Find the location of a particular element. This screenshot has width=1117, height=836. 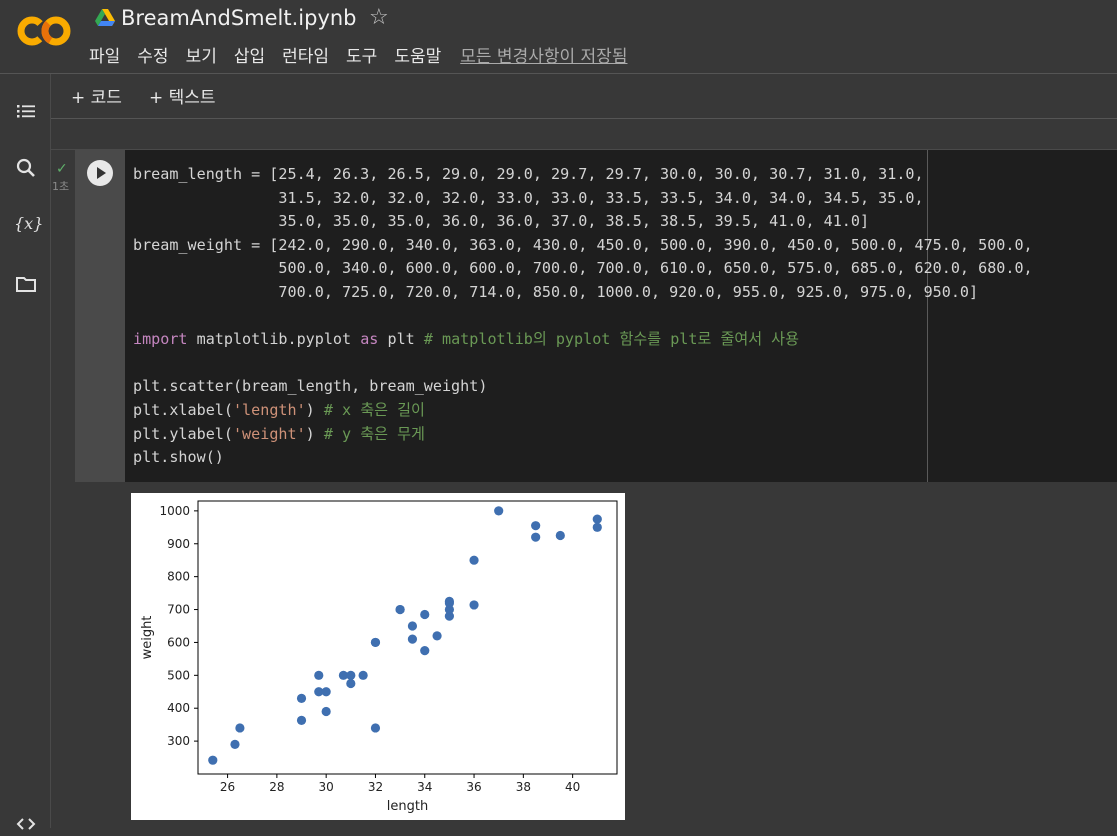

x-axis-label: length is located at coordinates (407, 806).